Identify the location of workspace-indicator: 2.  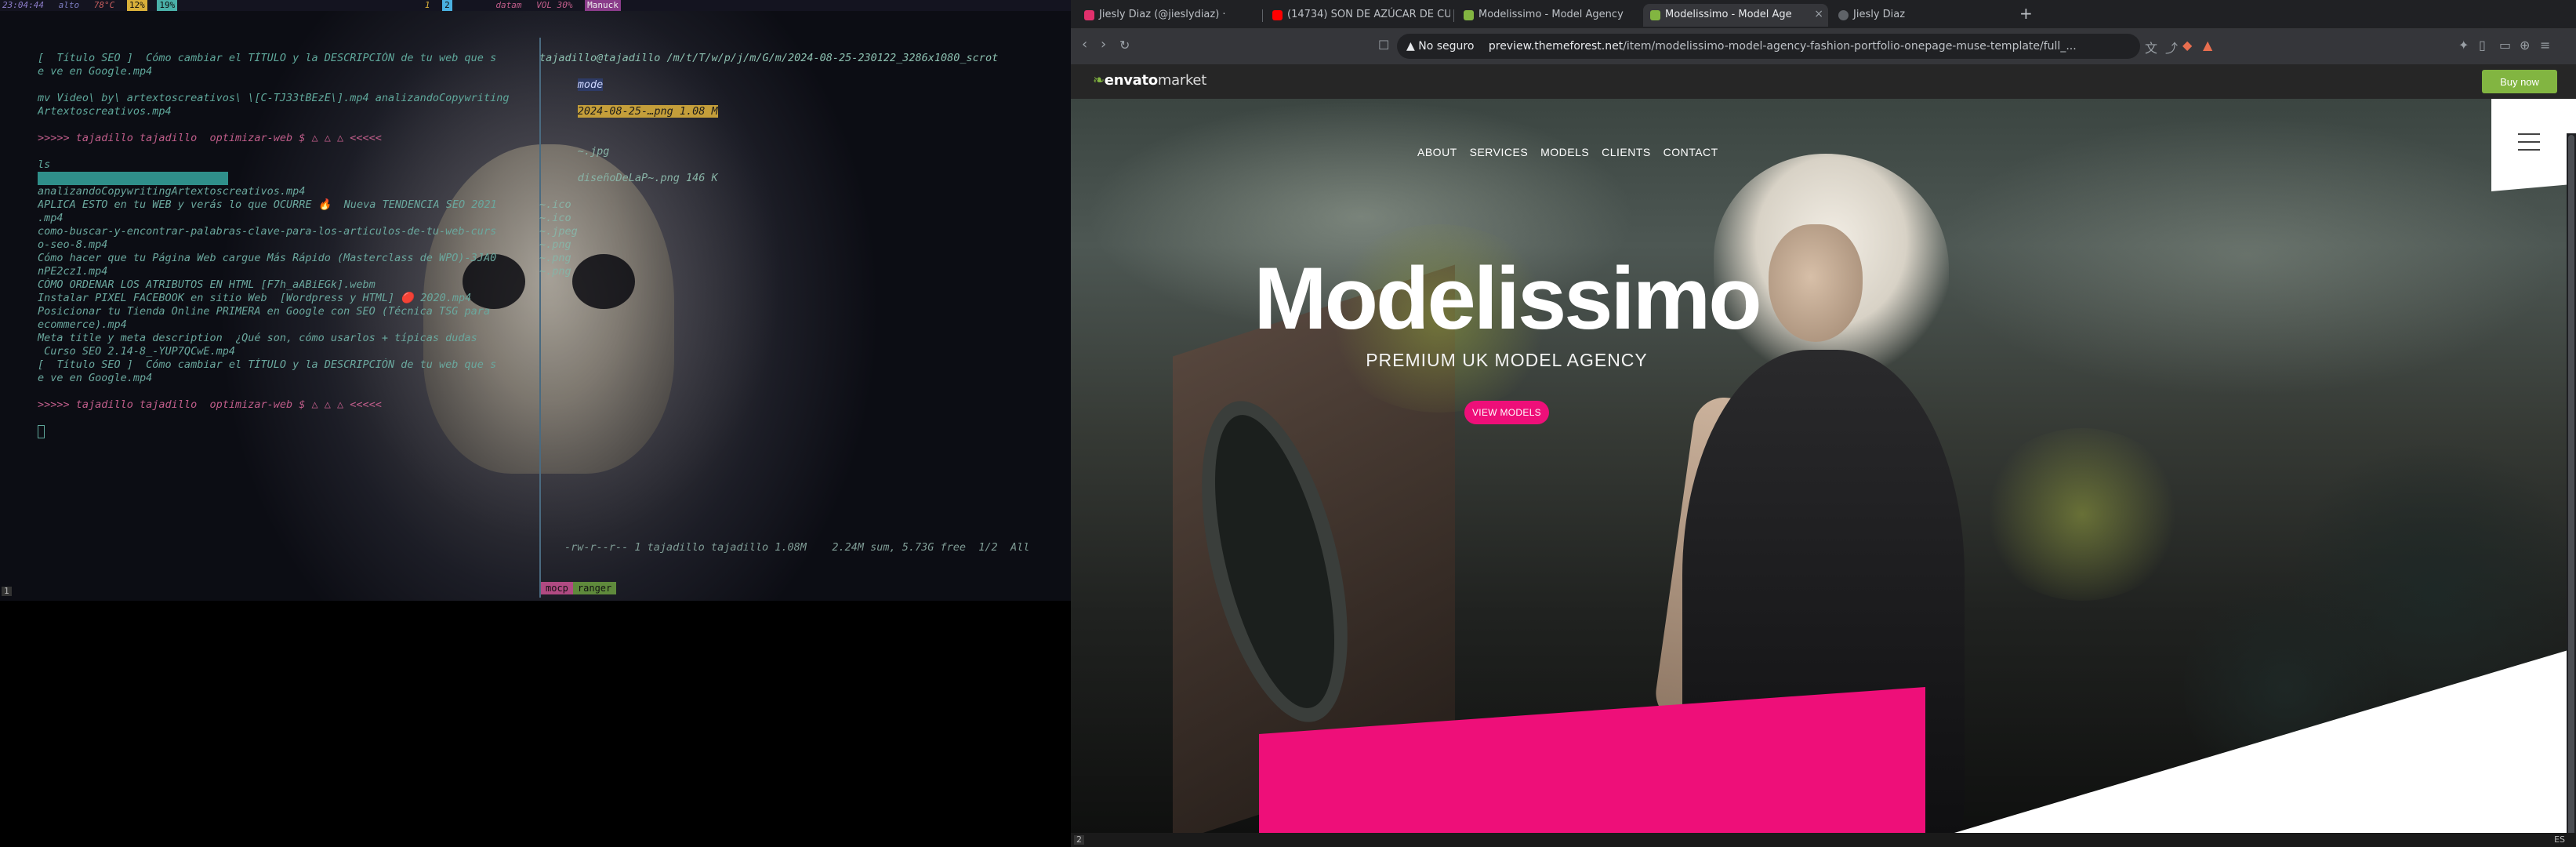
(1079, 840).